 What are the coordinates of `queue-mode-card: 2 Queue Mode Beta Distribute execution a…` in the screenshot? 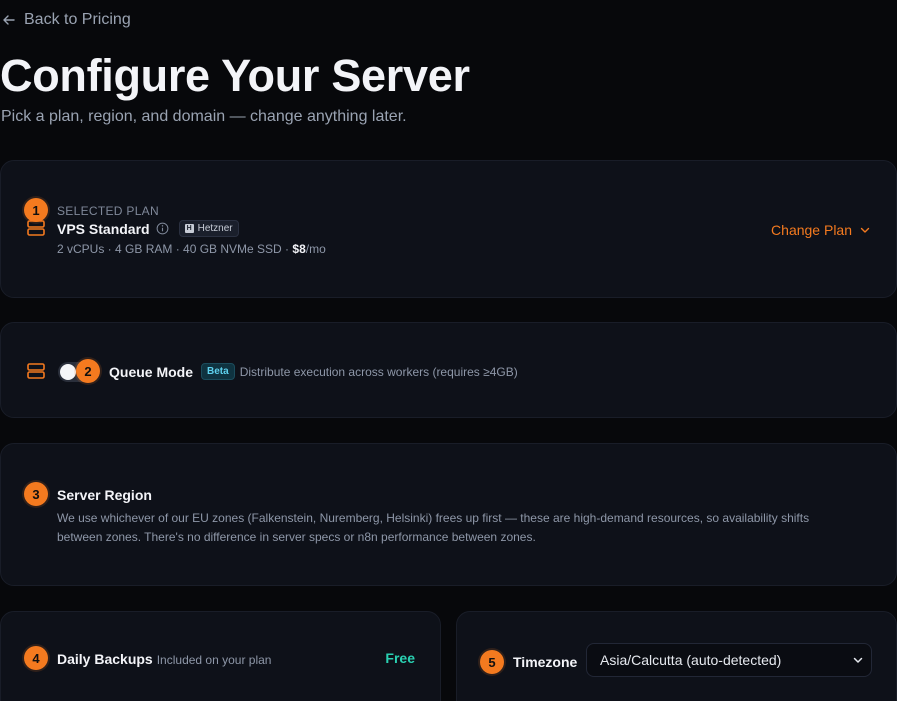 It's located at (448, 370).